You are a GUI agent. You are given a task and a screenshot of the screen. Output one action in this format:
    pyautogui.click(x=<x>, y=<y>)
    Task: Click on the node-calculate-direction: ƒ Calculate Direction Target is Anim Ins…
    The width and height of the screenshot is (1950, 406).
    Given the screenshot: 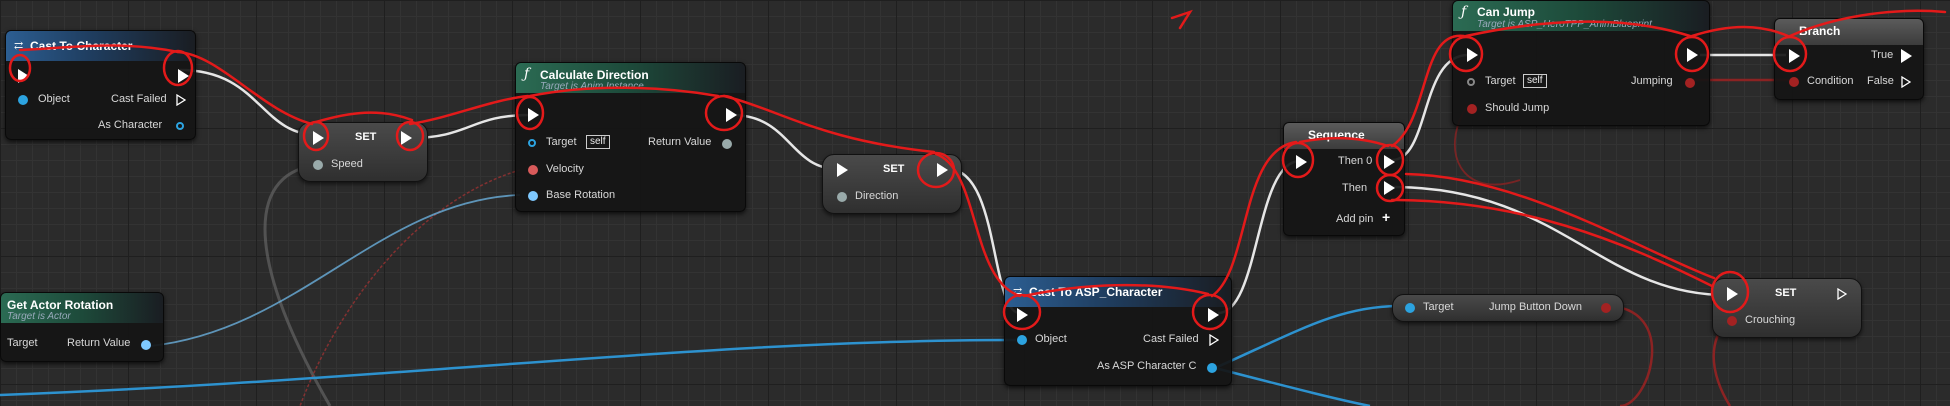 What is the action you would take?
    pyautogui.click(x=630, y=137)
    